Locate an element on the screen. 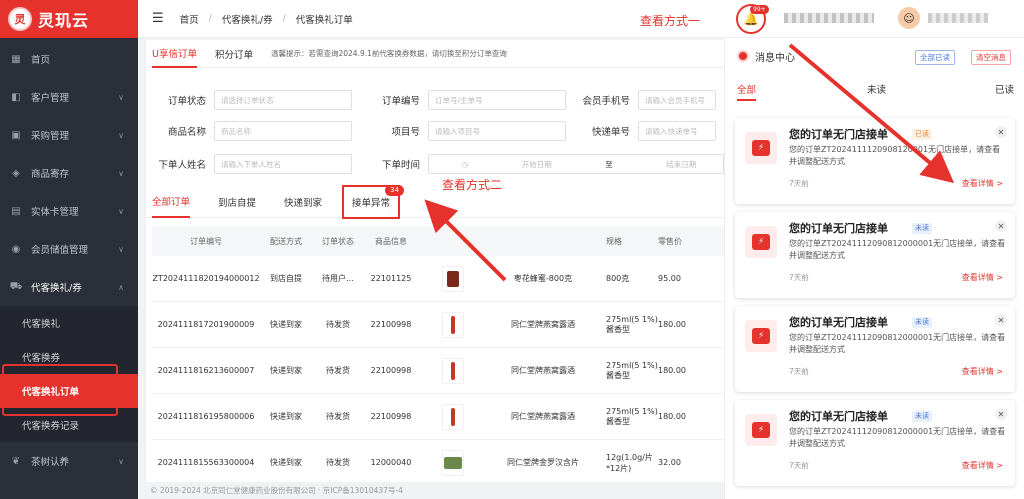 The height and width of the screenshot is (499, 1024). phone-input: 请输入会员手机号 is located at coordinates (677, 100).